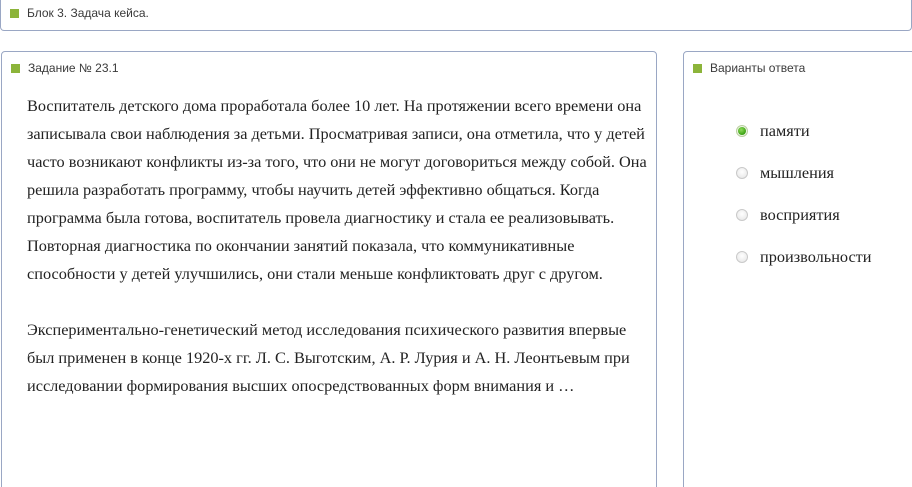  What do you see at coordinates (456, 15) in the screenshot?
I see `block-header-panel: Блок 3. Задача кейса.` at bounding box center [456, 15].